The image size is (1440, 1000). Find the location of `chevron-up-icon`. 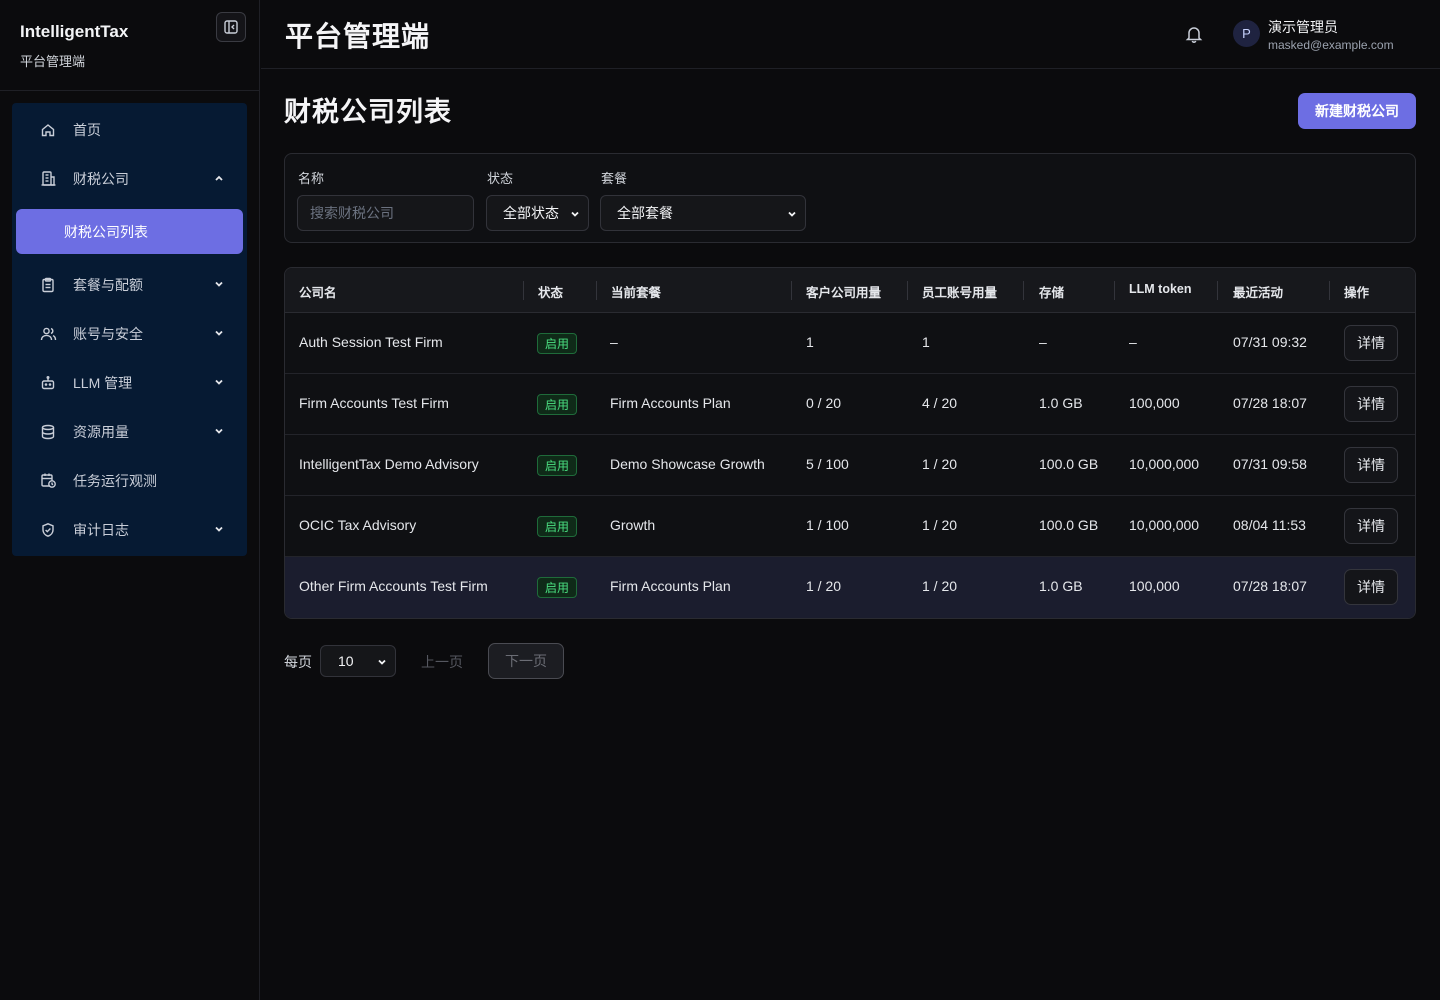

chevron-up-icon is located at coordinates (219, 178).